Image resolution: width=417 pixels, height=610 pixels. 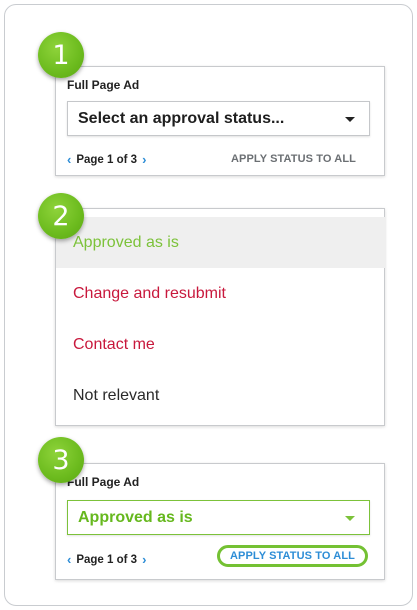 What do you see at coordinates (114, 344) in the screenshot?
I see `option-label: Contact me` at bounding box center [114, 344].